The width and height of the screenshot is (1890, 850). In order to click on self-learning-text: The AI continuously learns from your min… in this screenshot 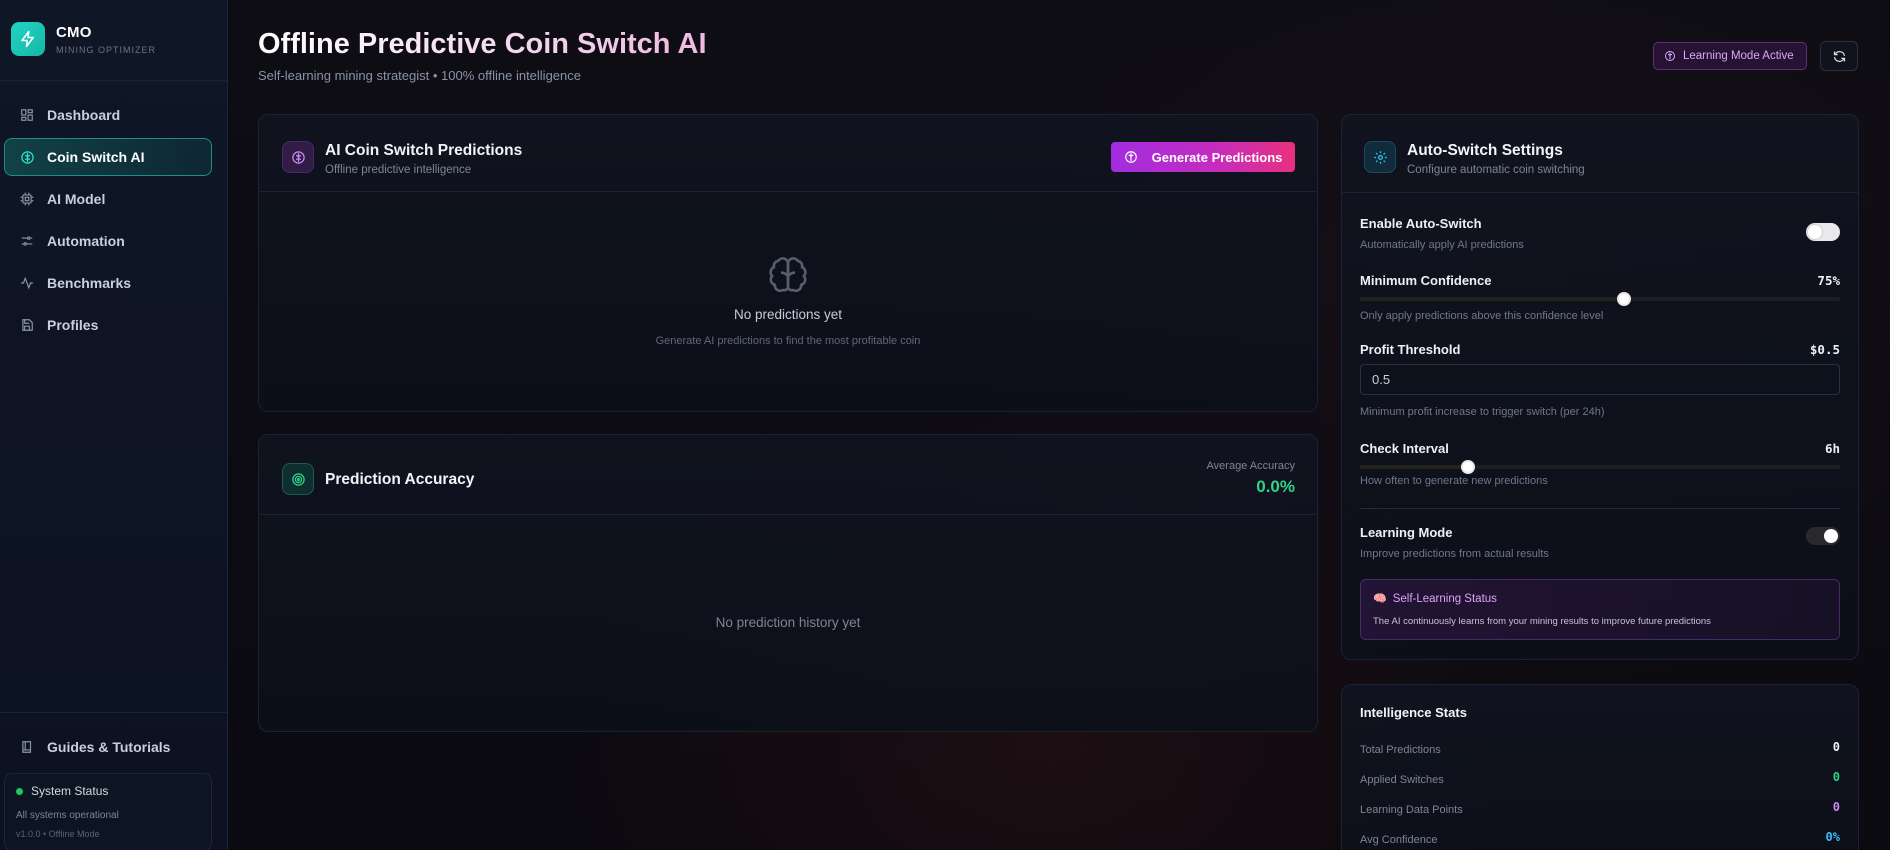, I will do `click(1542, 621)`.